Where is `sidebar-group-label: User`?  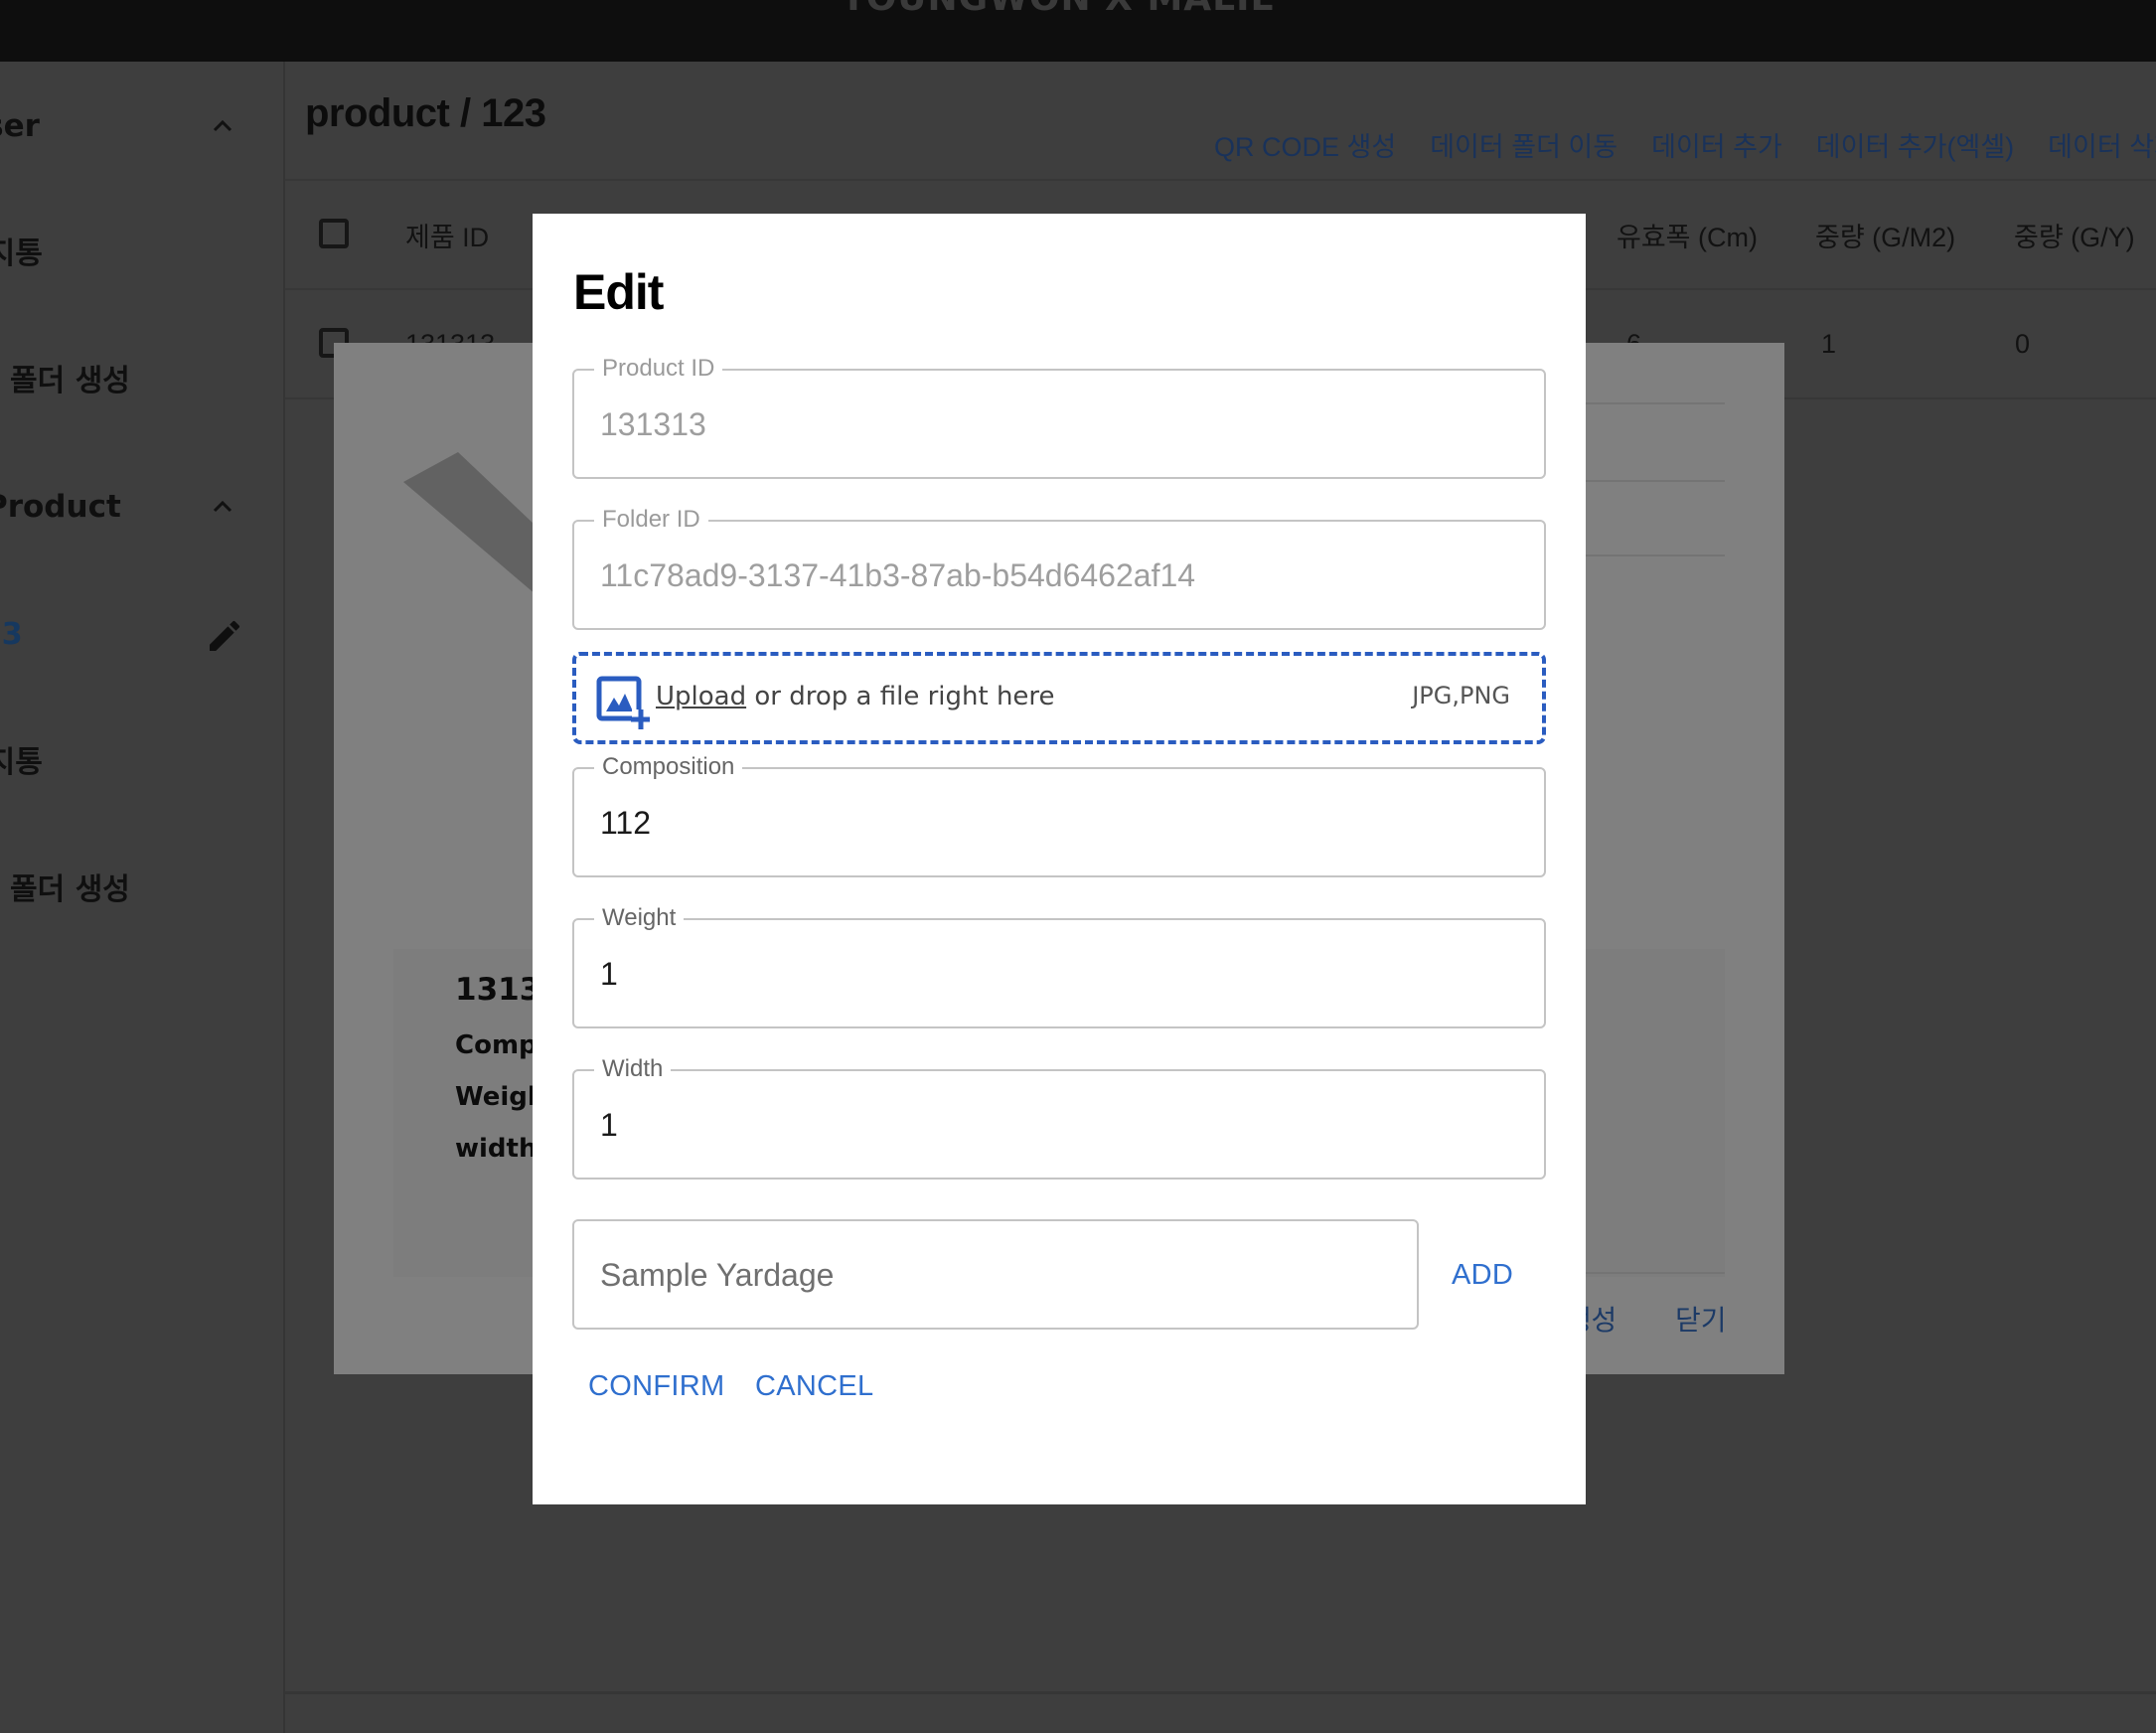 sidebar-group-label: User is located at coordinates (20, 126).